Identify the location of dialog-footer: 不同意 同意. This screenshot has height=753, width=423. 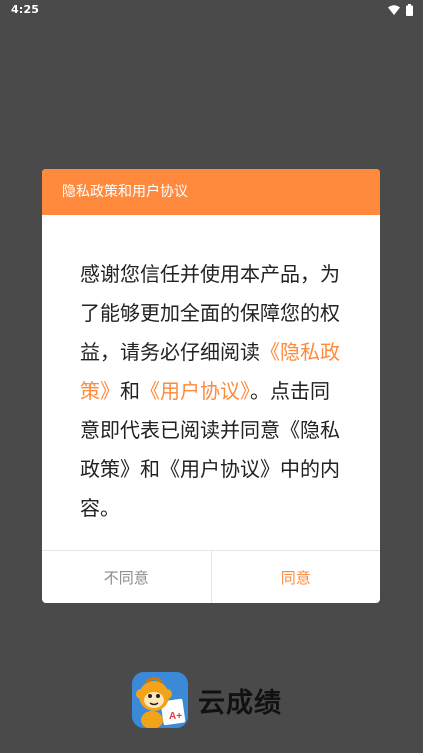
(211, 576).